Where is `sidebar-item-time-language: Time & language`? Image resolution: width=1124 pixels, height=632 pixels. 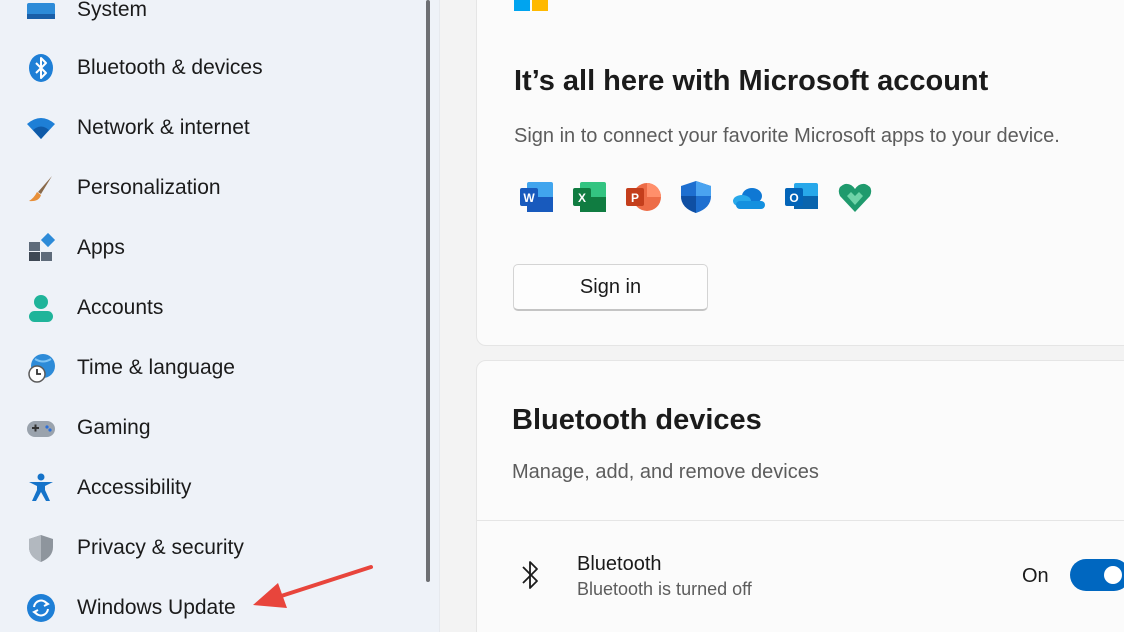
sidebar-item-time-language: Time & language is located at coordinates (210, 368).